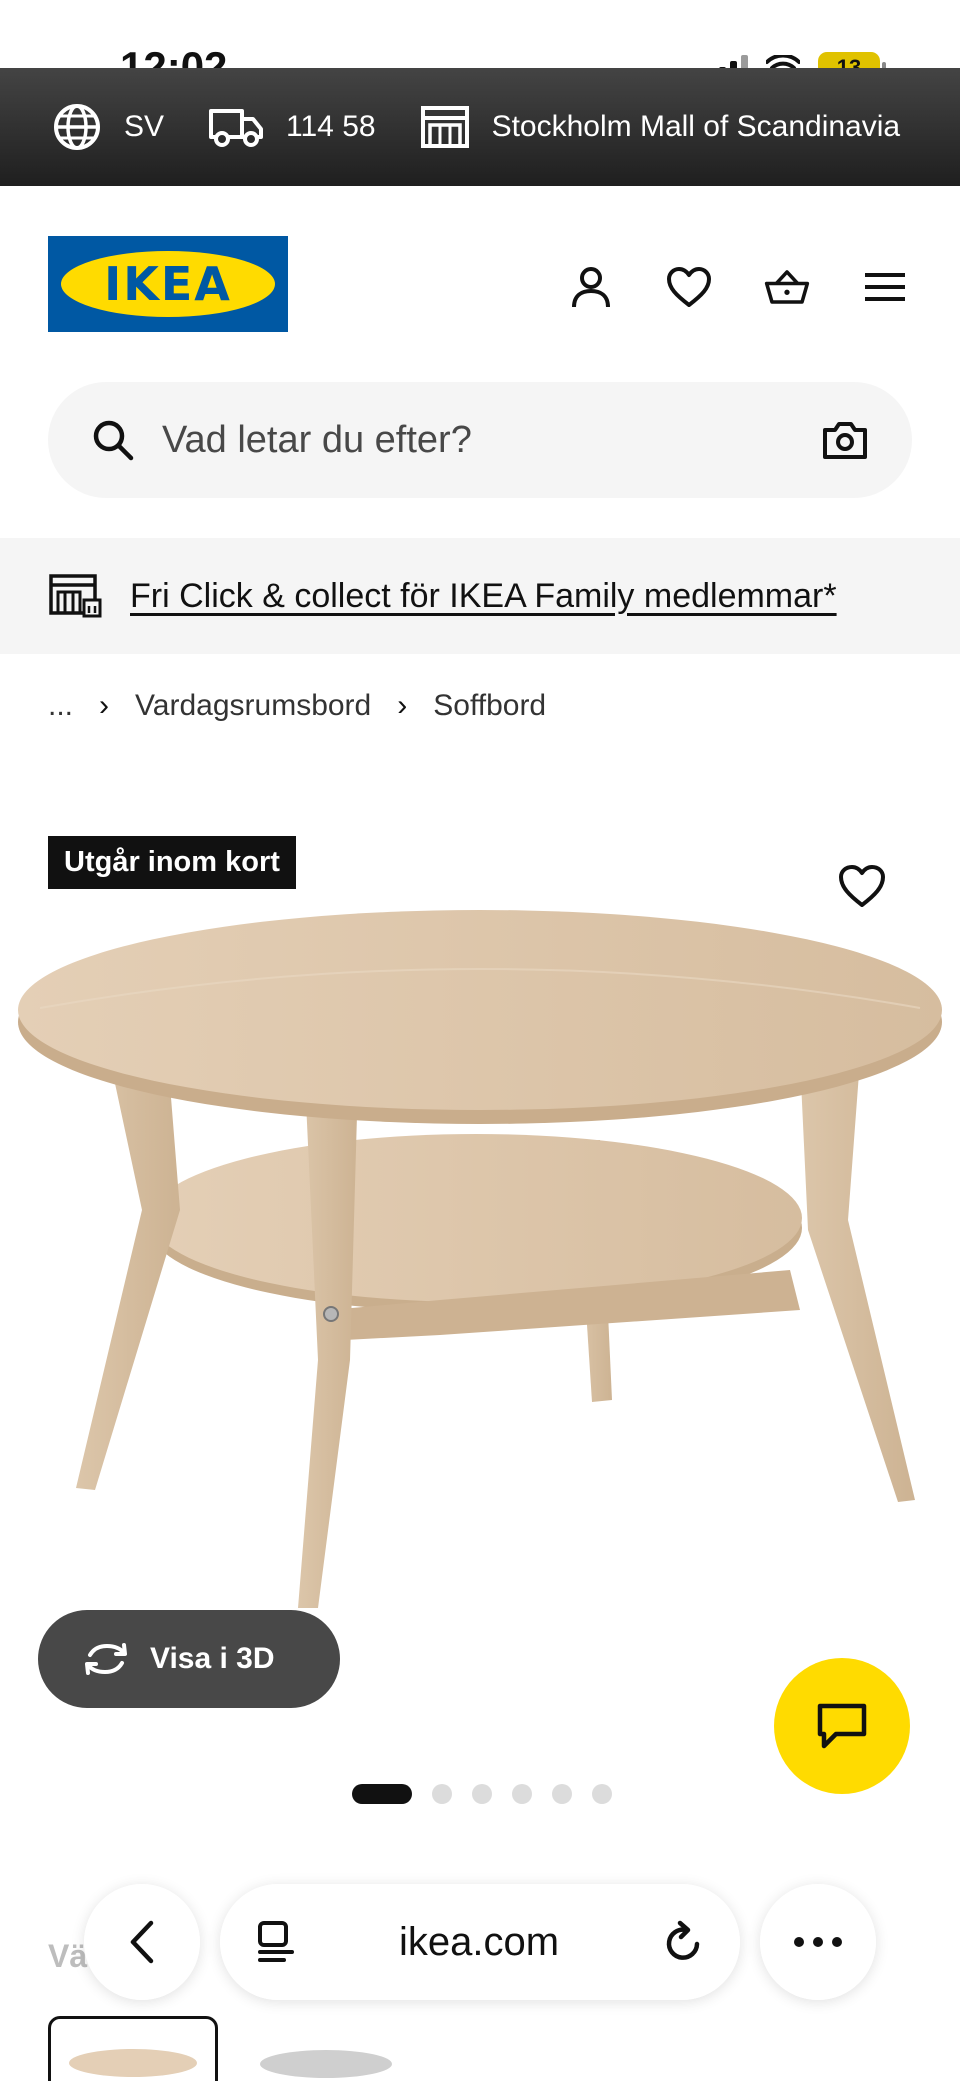 This screenshot has width=960, height=2081. I want to click on delivery-postal-code: 114 58, so click(292, 127).